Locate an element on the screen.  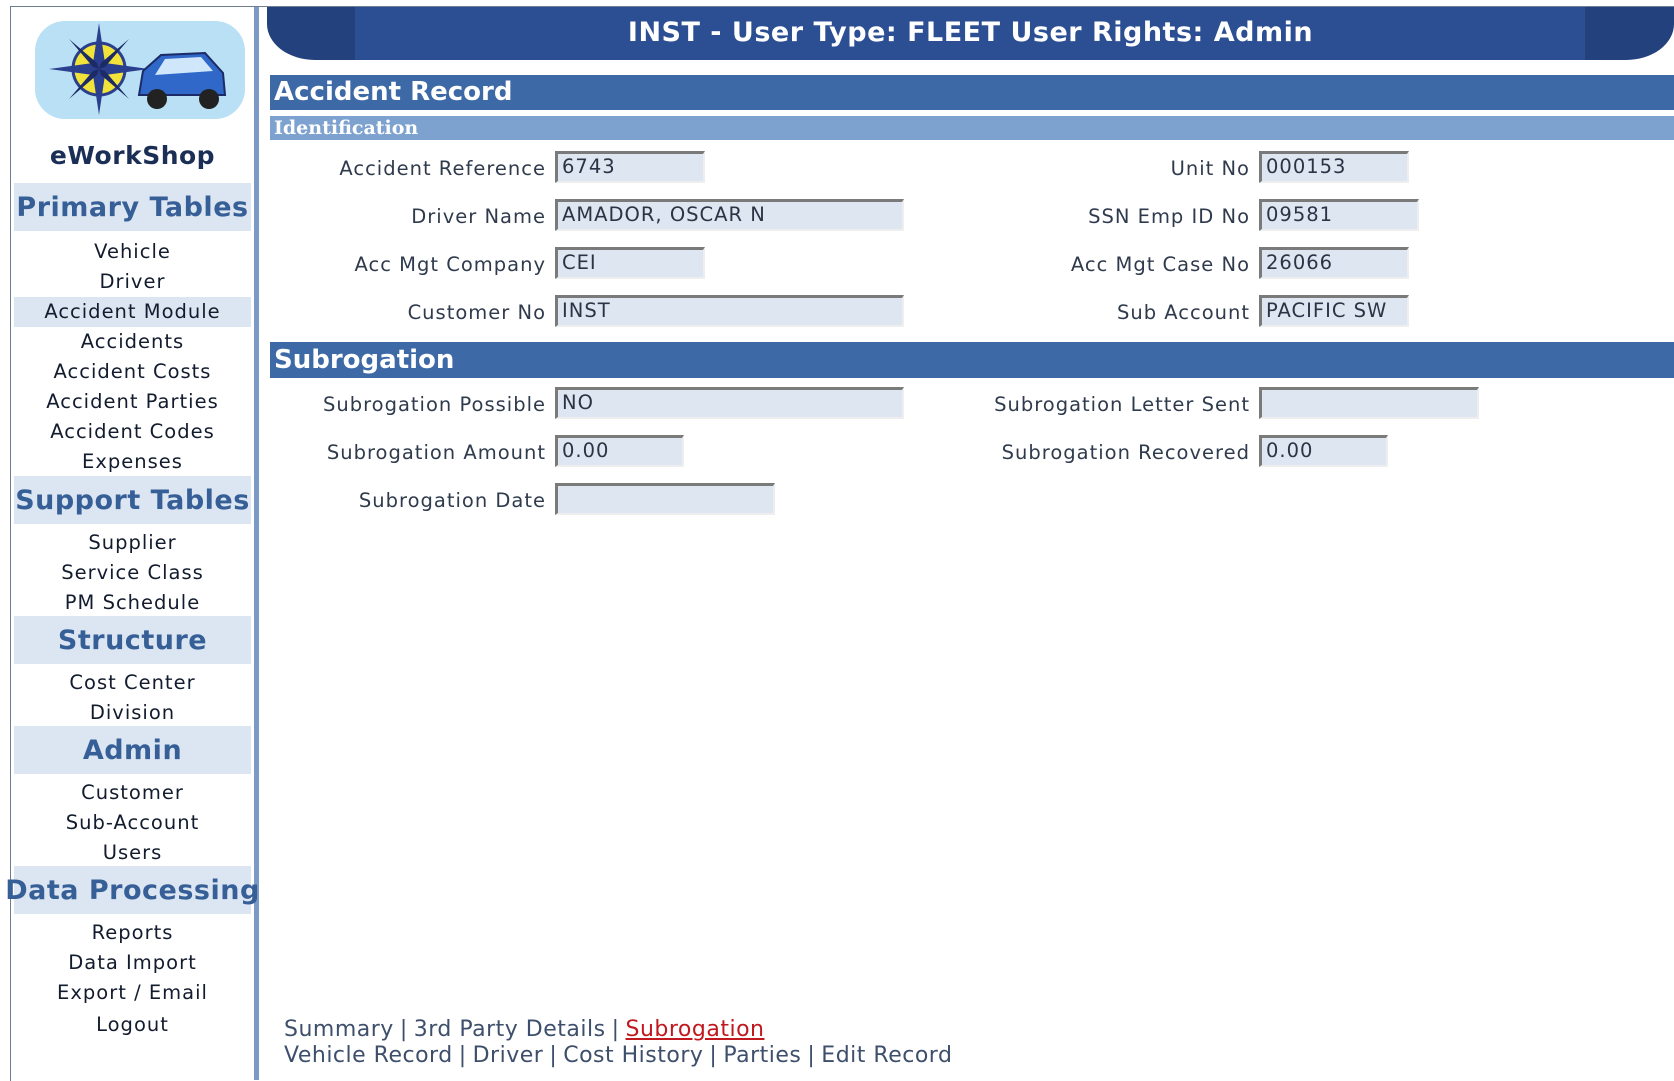
sidebar-item-division: Division is located at coordinates (132, 713).